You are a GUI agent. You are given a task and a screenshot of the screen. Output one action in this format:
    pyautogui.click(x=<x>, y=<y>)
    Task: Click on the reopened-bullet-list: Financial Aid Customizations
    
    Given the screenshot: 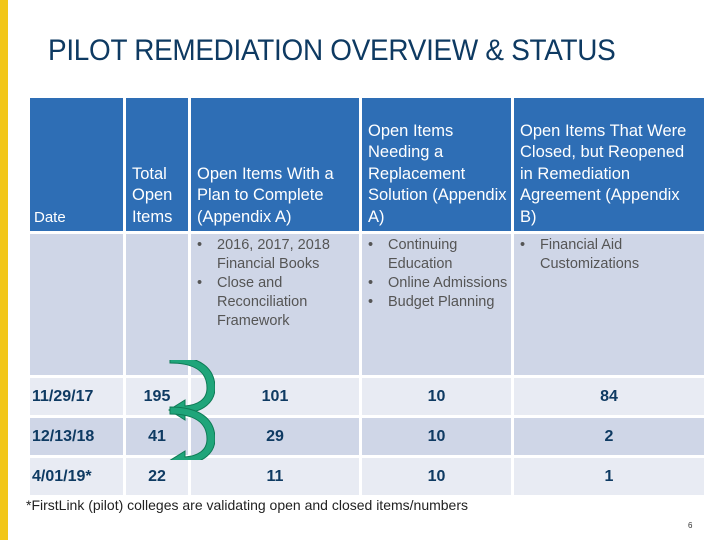 What is the action you would take?
    pyautogui.click(x=609, y=255)
    